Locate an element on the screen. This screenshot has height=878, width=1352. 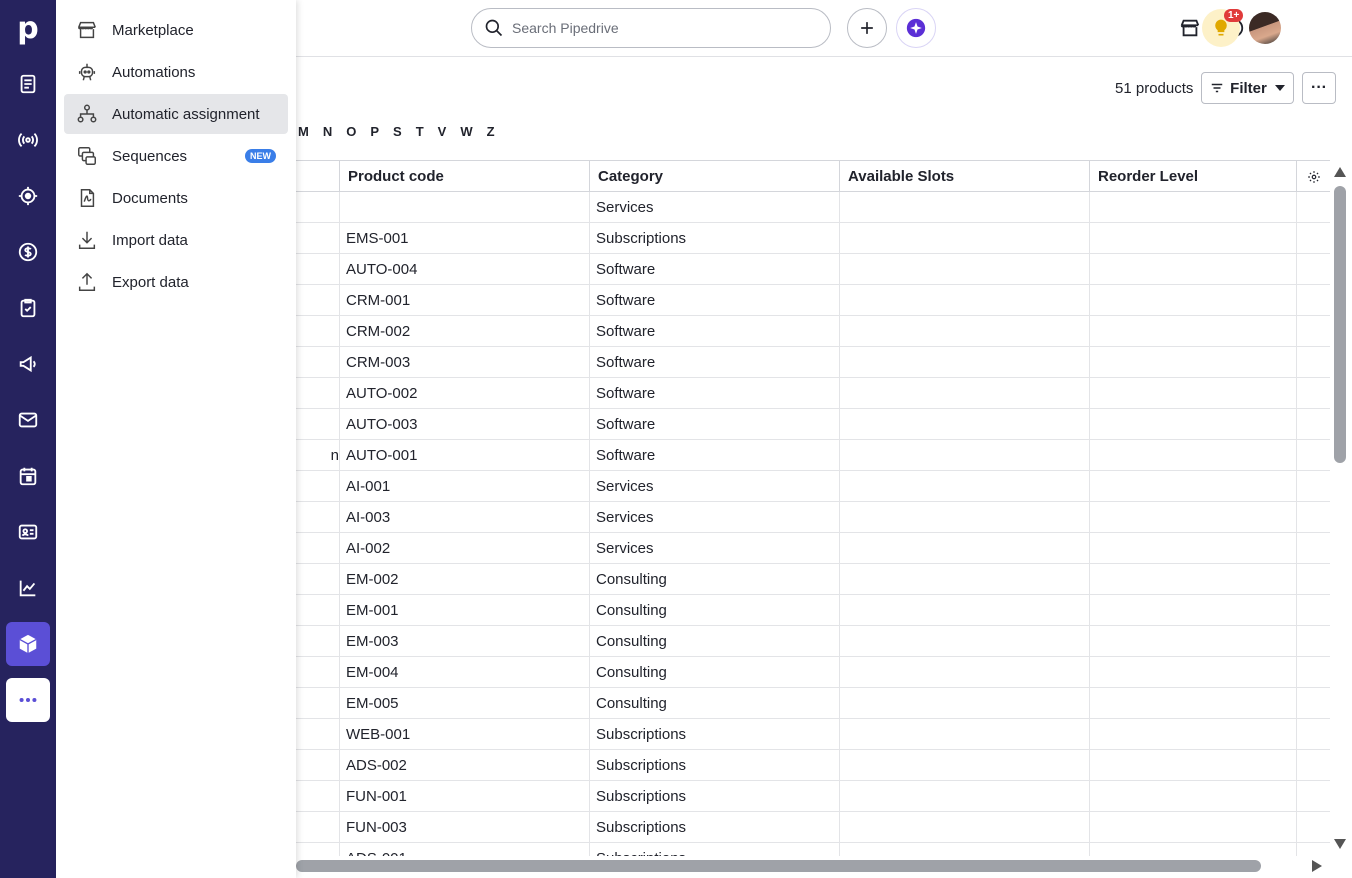
table-cell-code: AUTO-004 is located at coordinates (464, 269).